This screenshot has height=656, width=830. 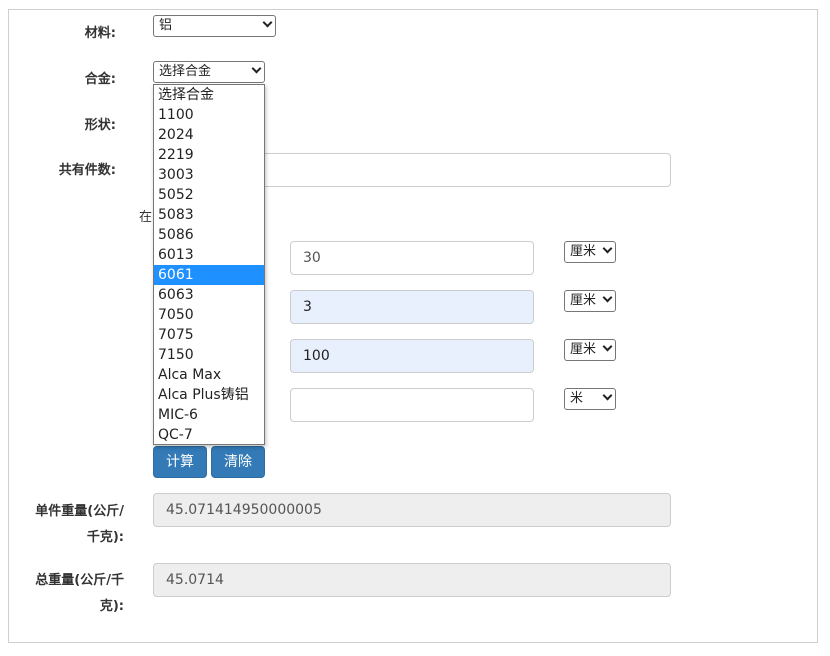 I want to click on unit-weight-label: 单件重量(公斤/ 千克):, so click(x=69, y=525).